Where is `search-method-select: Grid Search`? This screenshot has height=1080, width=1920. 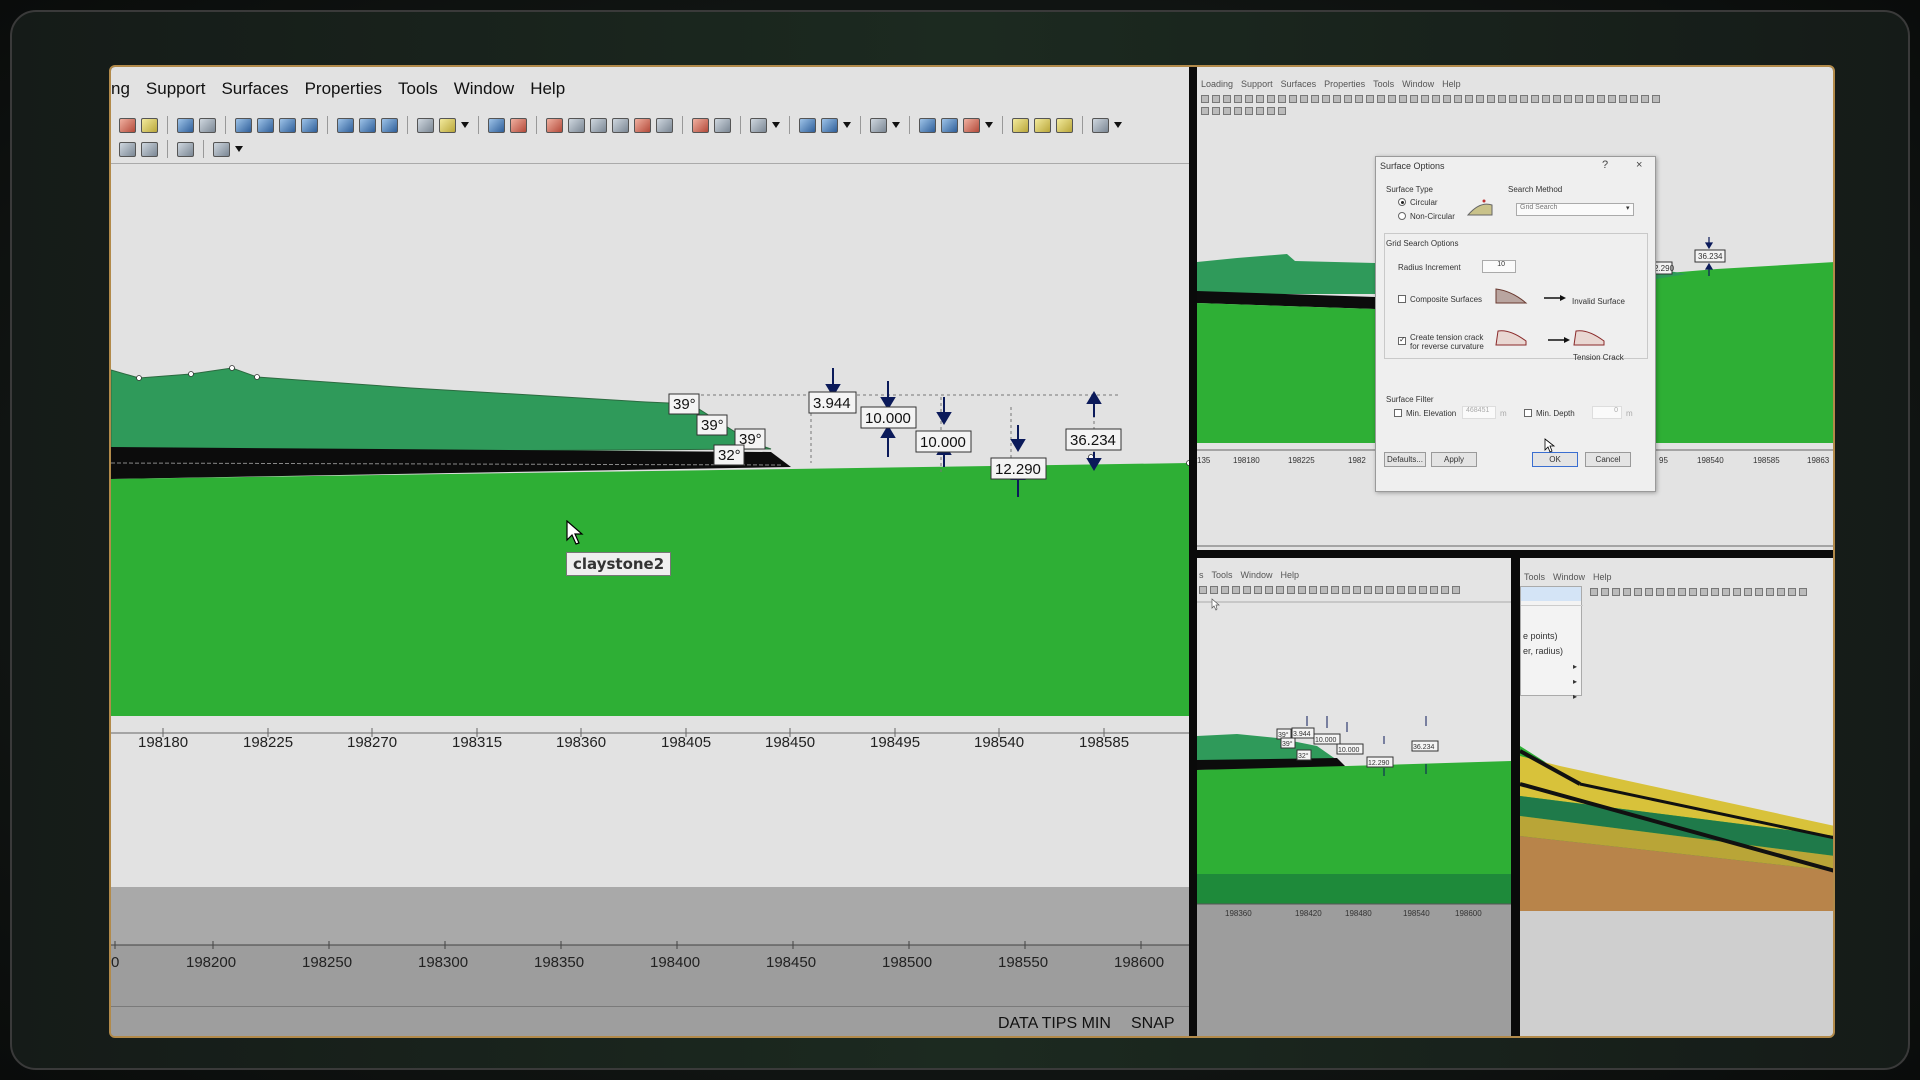
search-method-select: Grid Search is located at coordinates (1575, 209).